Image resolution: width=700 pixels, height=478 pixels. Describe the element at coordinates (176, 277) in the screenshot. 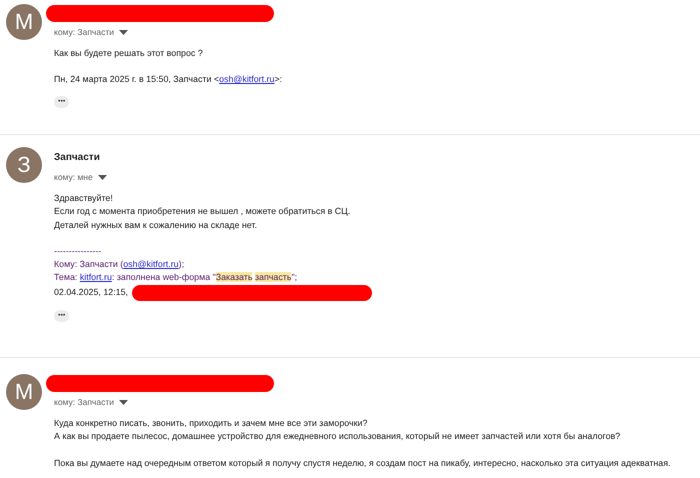

I see `message-text: Тема: kitfort.ru: заполнена web-форма "Заказать запчасть";` at that location.